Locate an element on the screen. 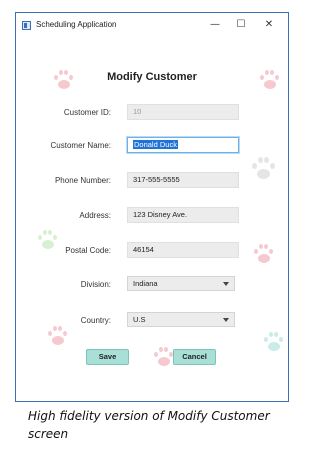  phone-label: Phone Number: is located at coordinates (82, 180).